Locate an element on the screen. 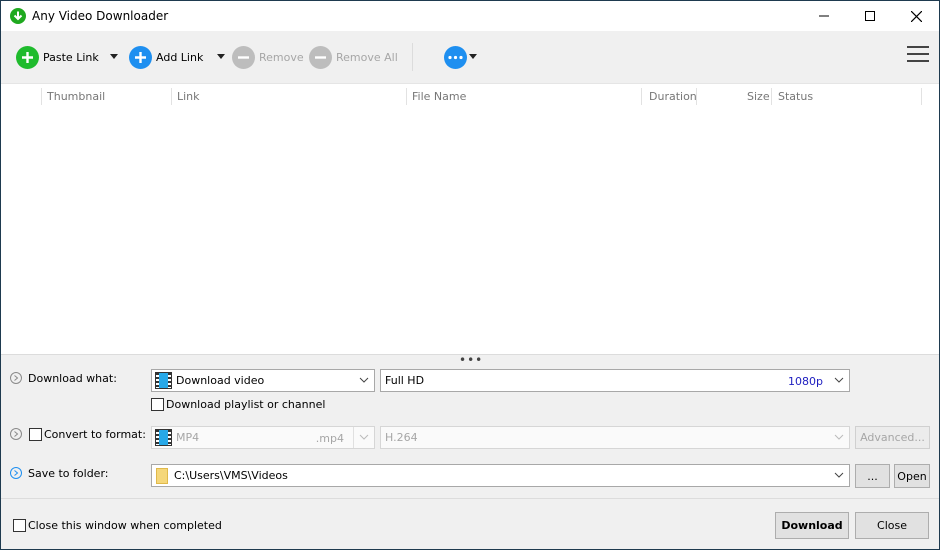  close-icon is located at coordinates (916, 16).